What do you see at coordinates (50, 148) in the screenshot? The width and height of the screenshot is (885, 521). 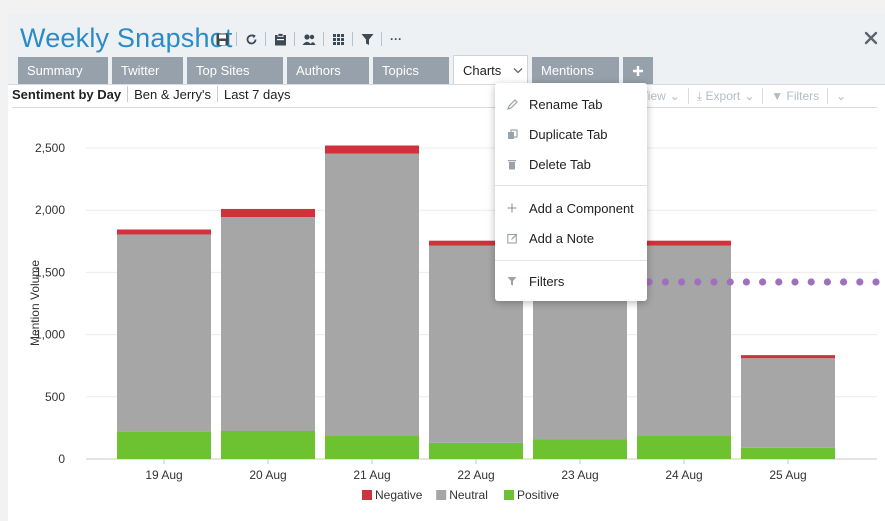 I see `y-tick-label: 2,500` at bounding box center [50, 148].